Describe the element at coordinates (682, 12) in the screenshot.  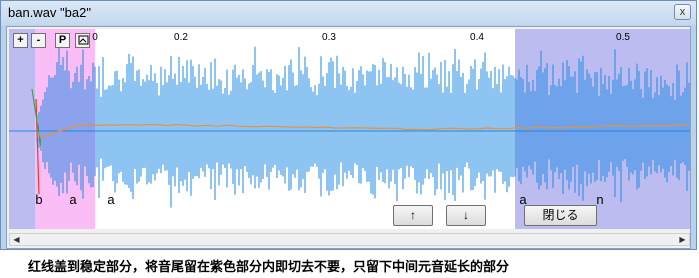
I see `close-window-button: x` at that location.